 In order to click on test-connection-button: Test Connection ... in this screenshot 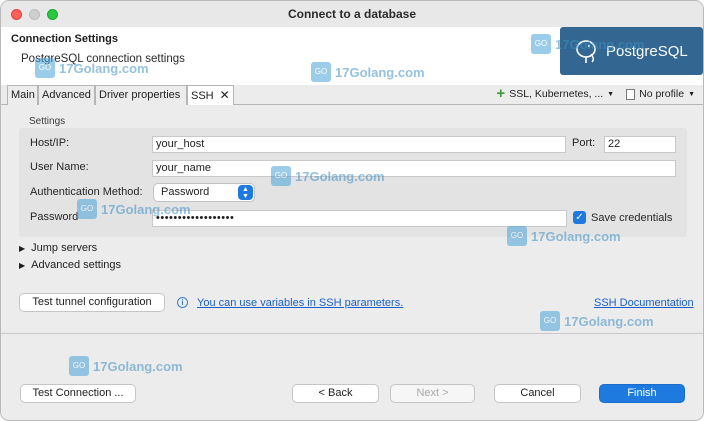, I will do `click(78, 393)`.